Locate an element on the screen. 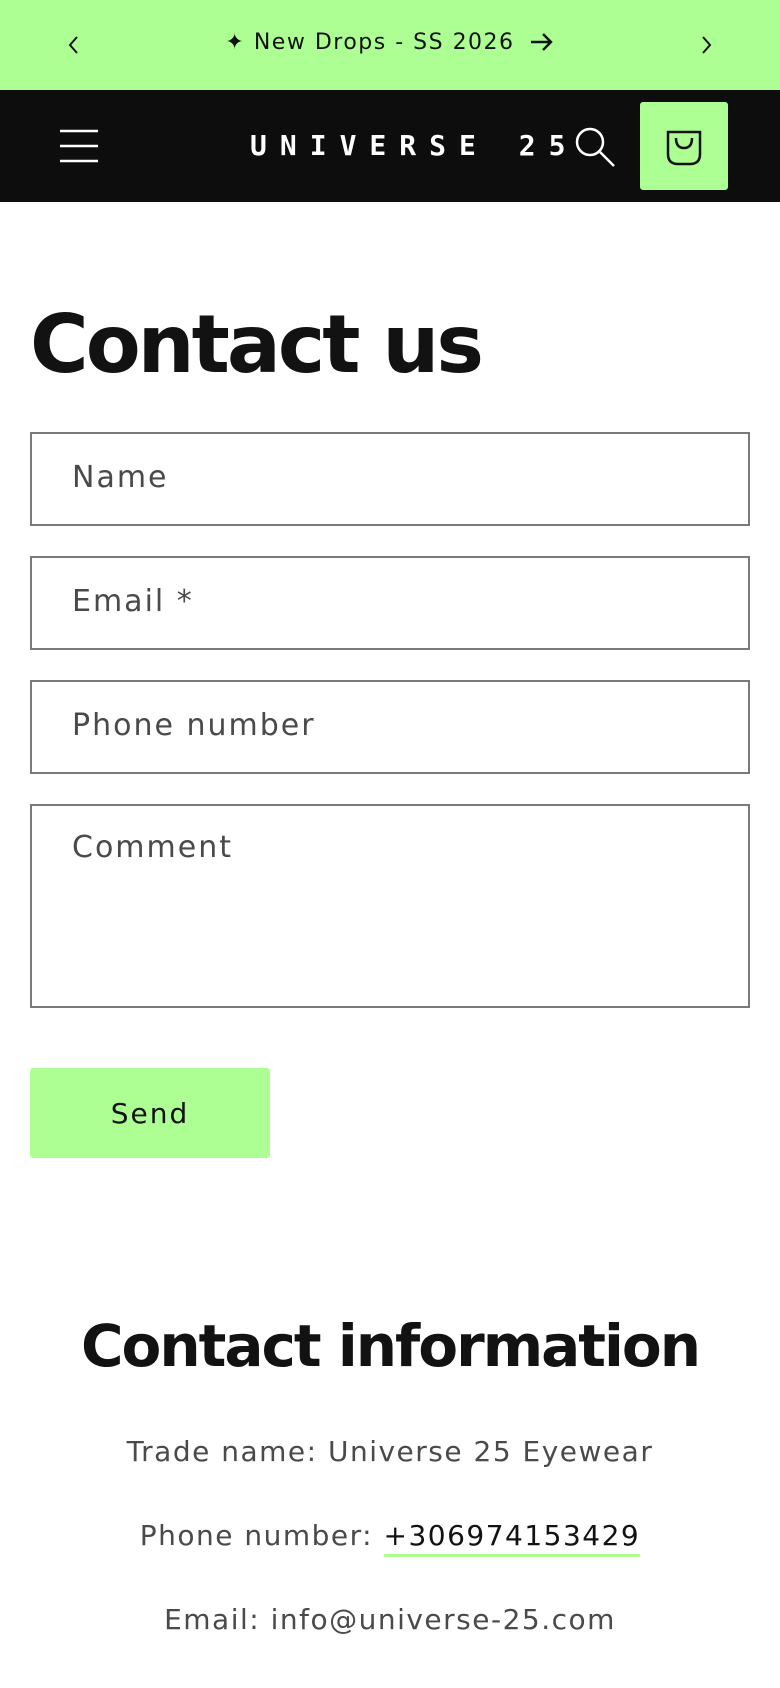 The image size is (780, 1688). site-logo: UNIVERSE 25 is located at coordinates (407, 146).